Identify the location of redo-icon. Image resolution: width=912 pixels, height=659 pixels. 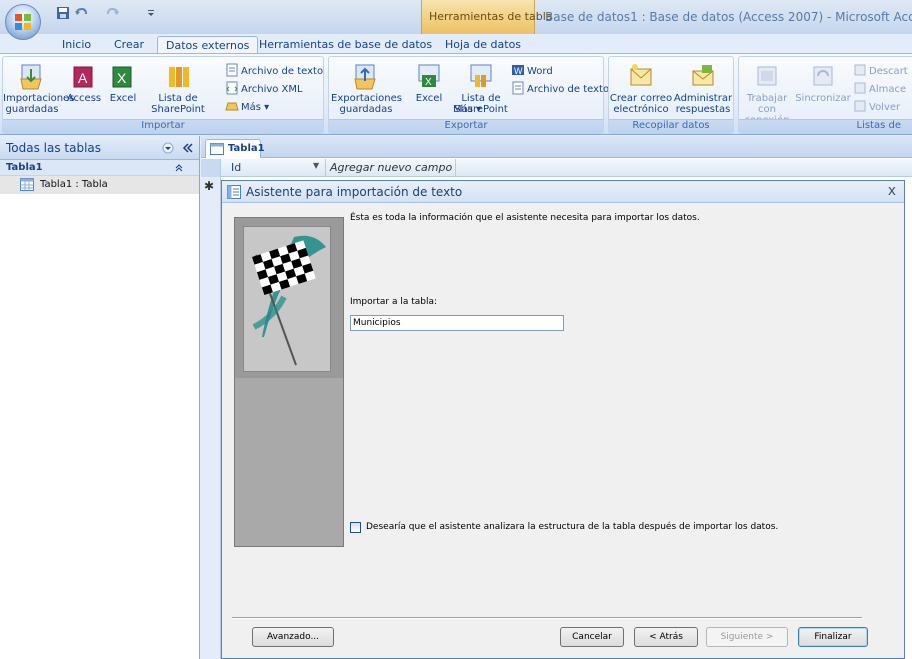
(113, 13).